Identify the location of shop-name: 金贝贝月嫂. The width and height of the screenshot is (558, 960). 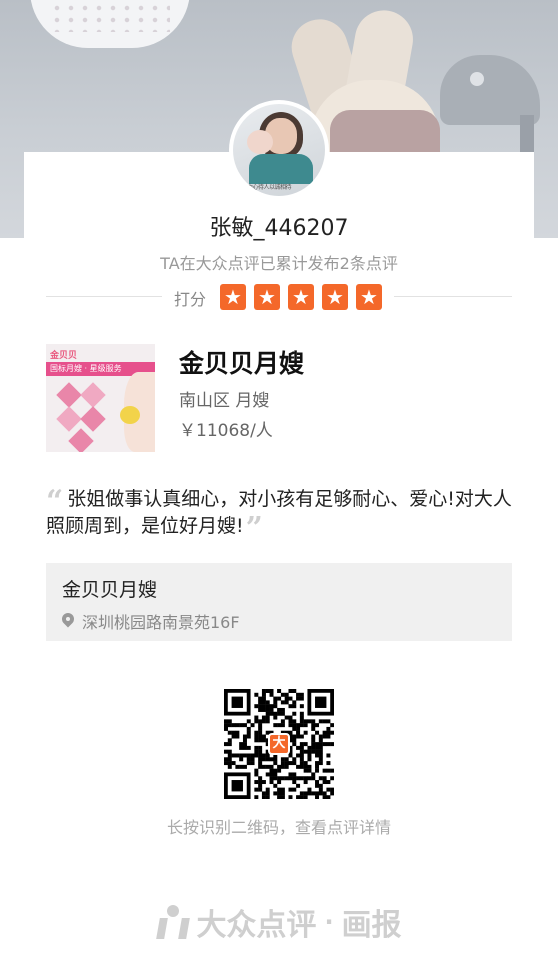
(242, 363).